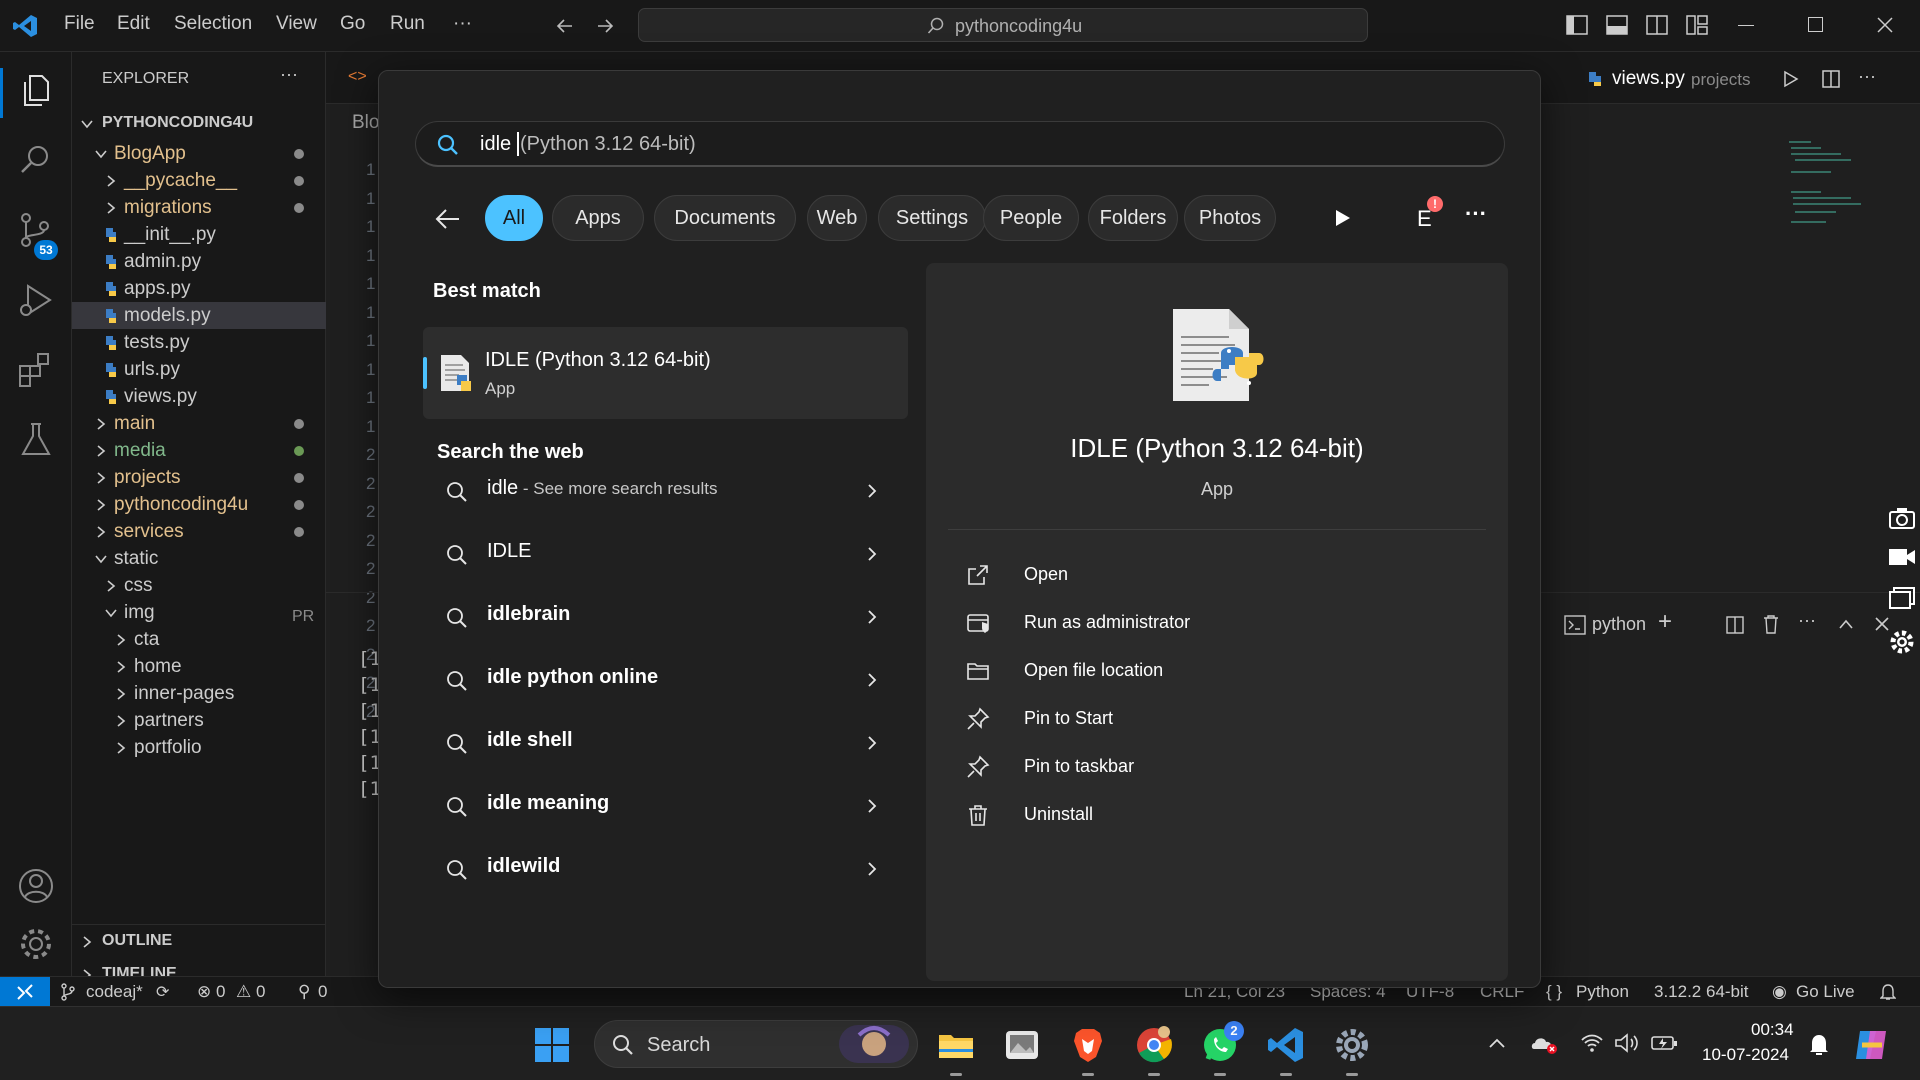  I want to click on minimap, so click(1823, 202).